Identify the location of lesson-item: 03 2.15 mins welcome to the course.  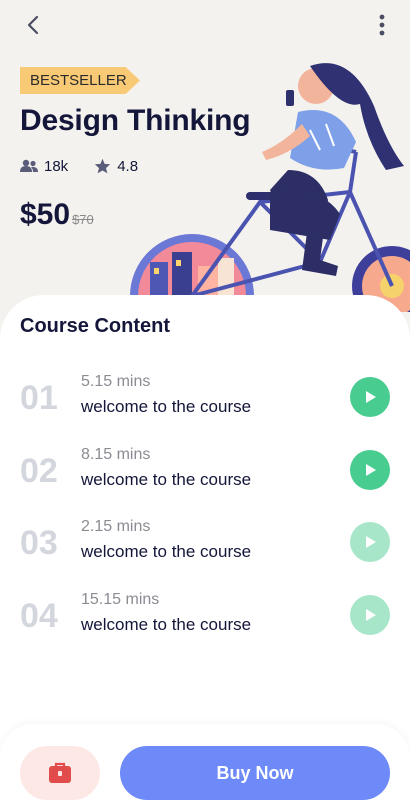
(205, 544).